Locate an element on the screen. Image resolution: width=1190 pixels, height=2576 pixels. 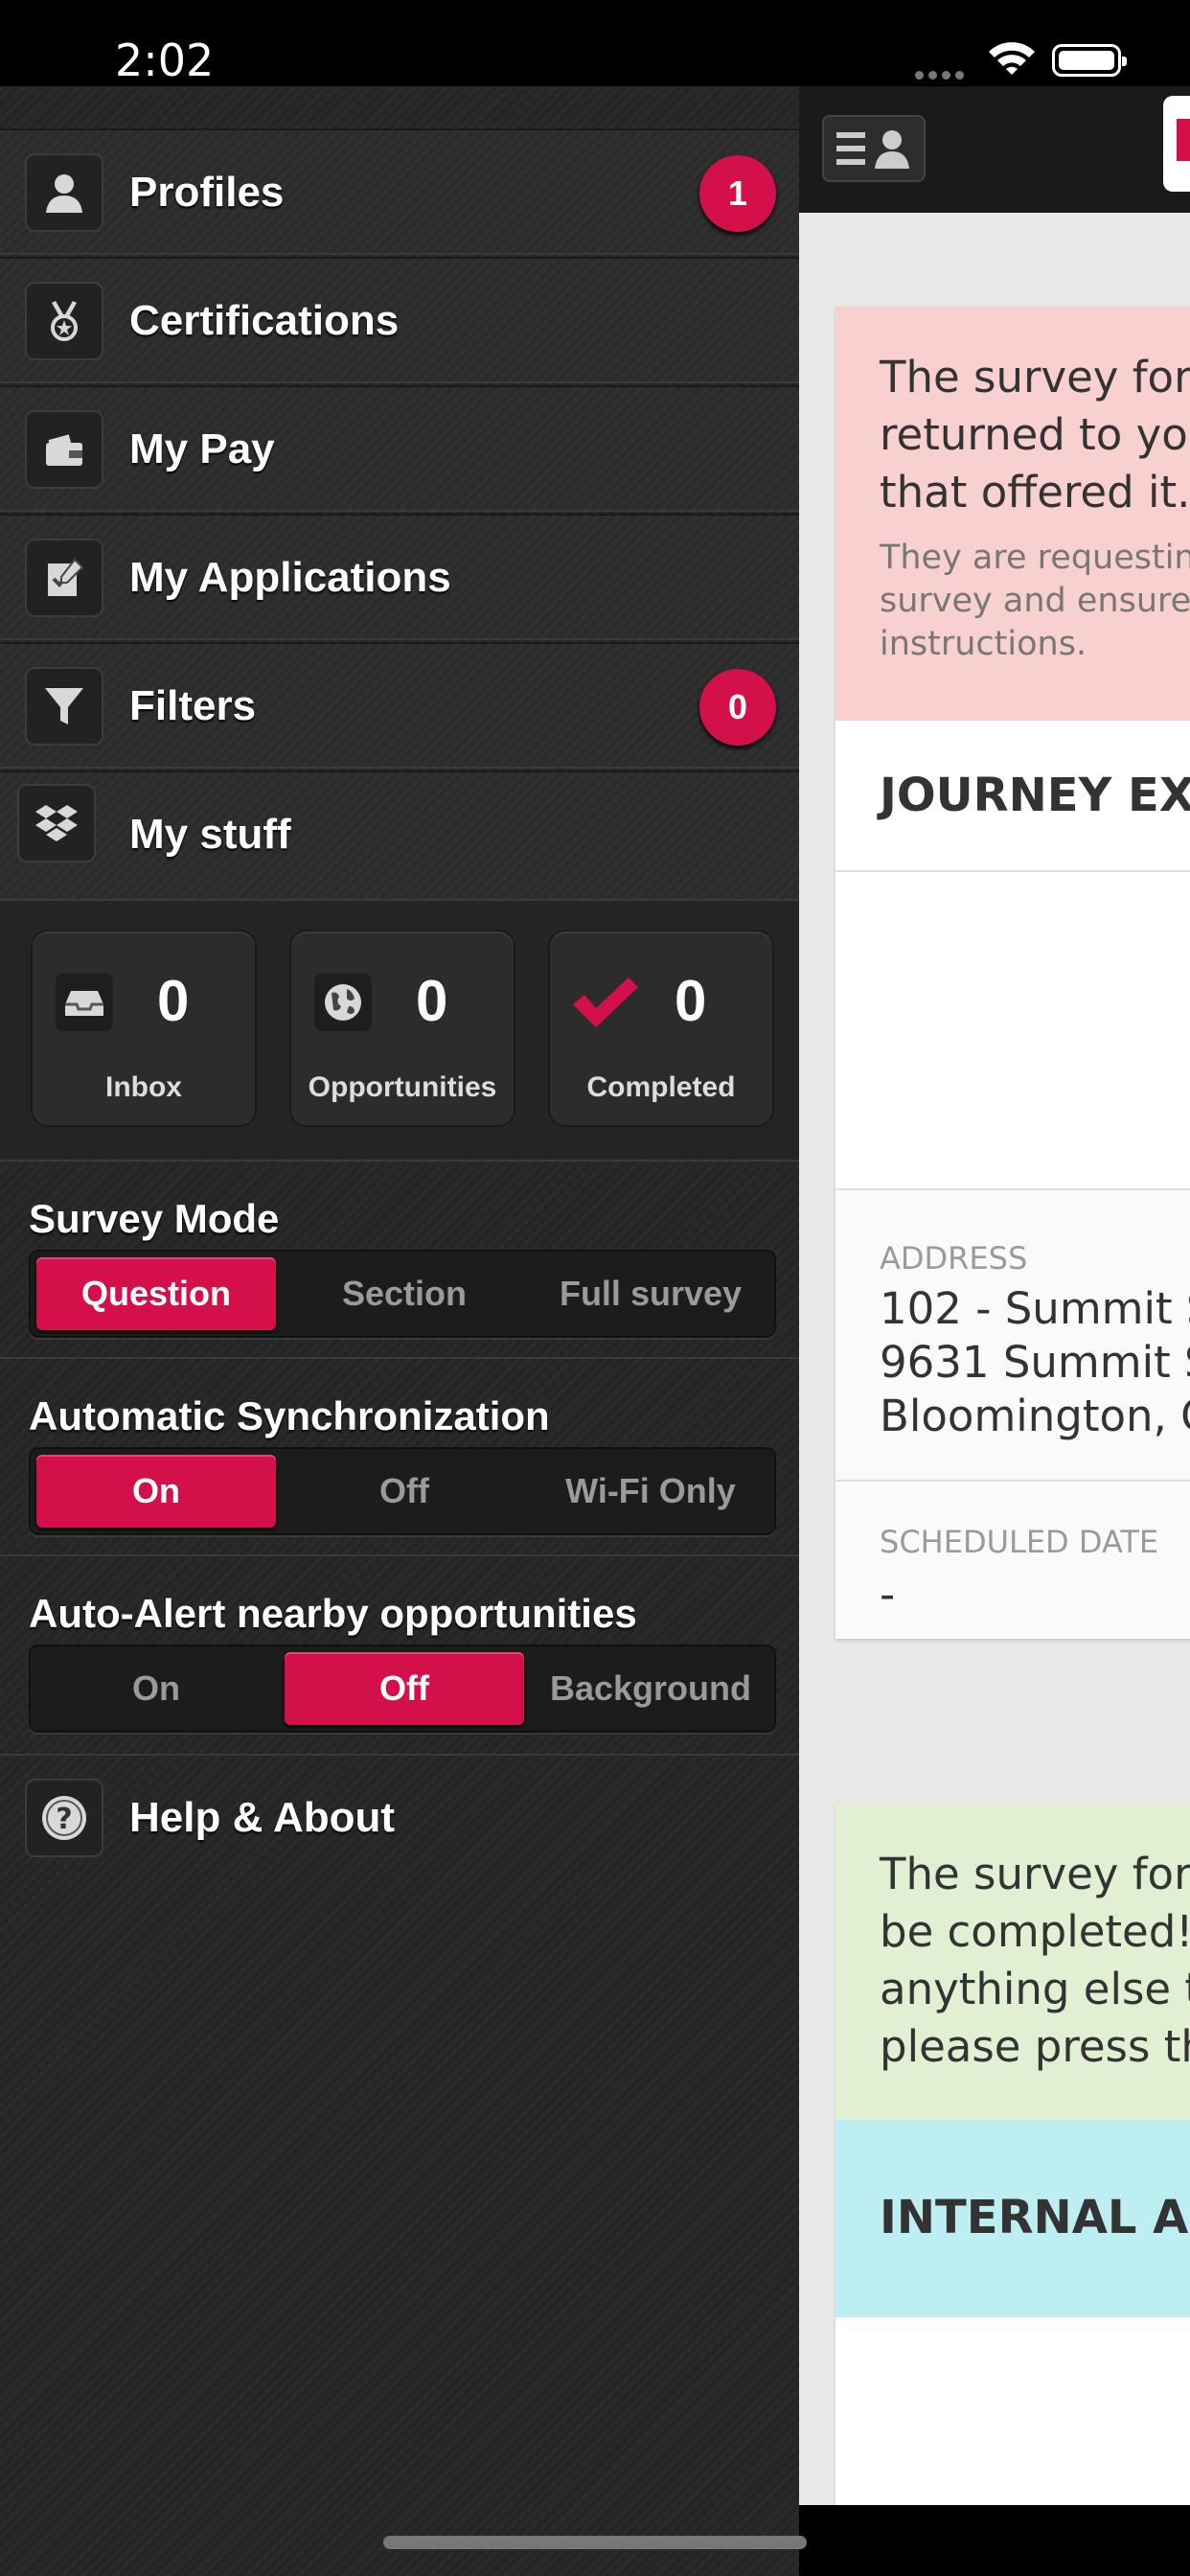
auto-alert-title: Auto-Alert nearby opportunities is located at coordinates (333, 1613).